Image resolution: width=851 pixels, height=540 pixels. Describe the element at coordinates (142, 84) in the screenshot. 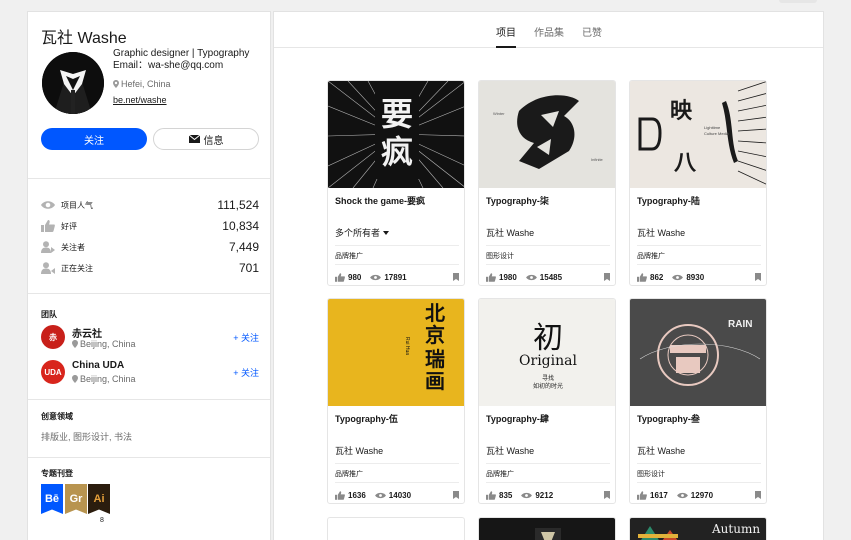

I see `profile-location: Hefei, China` at that location.